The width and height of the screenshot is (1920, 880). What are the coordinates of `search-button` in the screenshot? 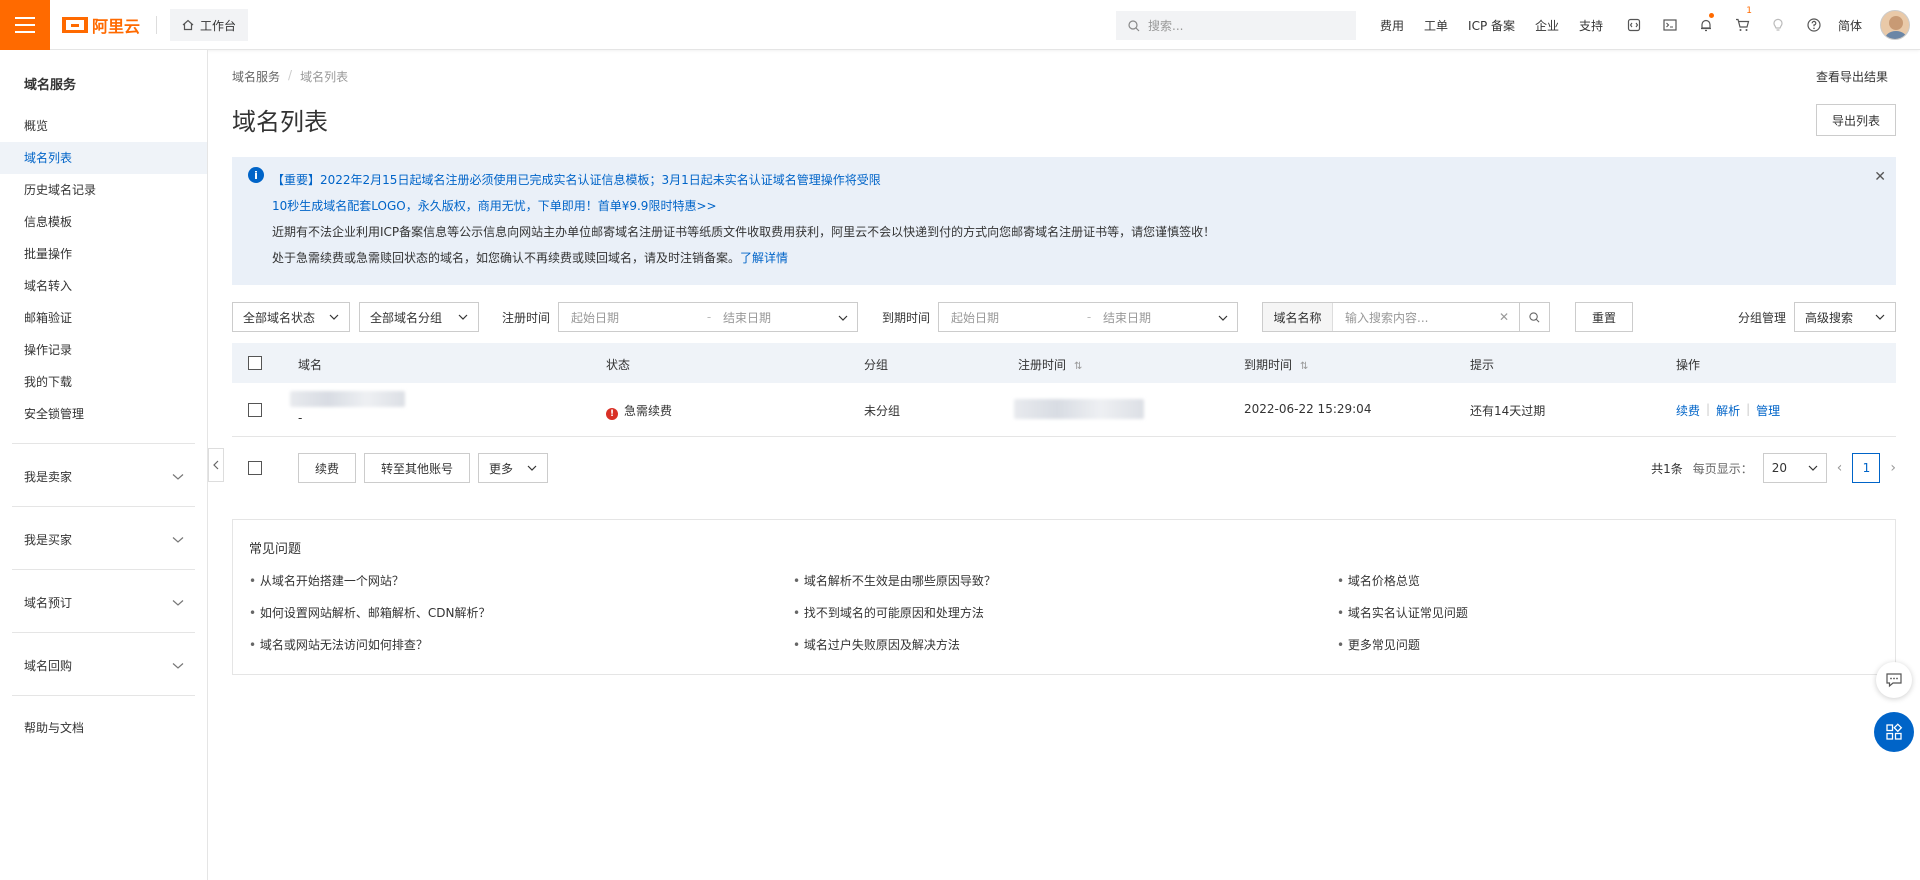 It's located at (1534, 317).